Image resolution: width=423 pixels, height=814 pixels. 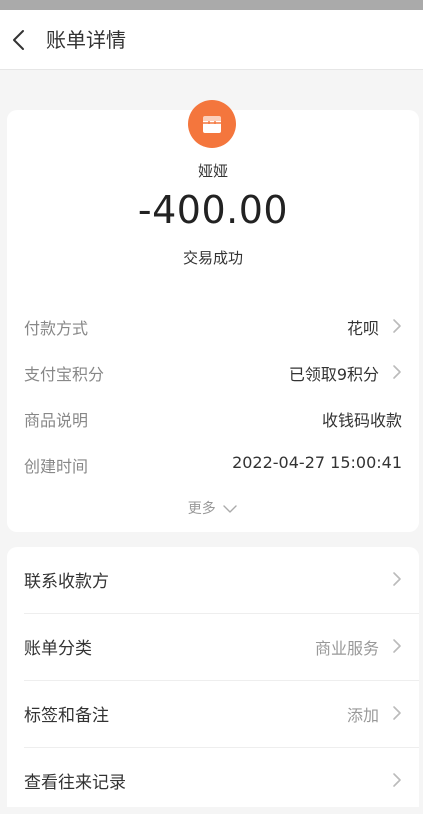 I want to click on history-row: 查看往来记录, so click(x=213, y=781).